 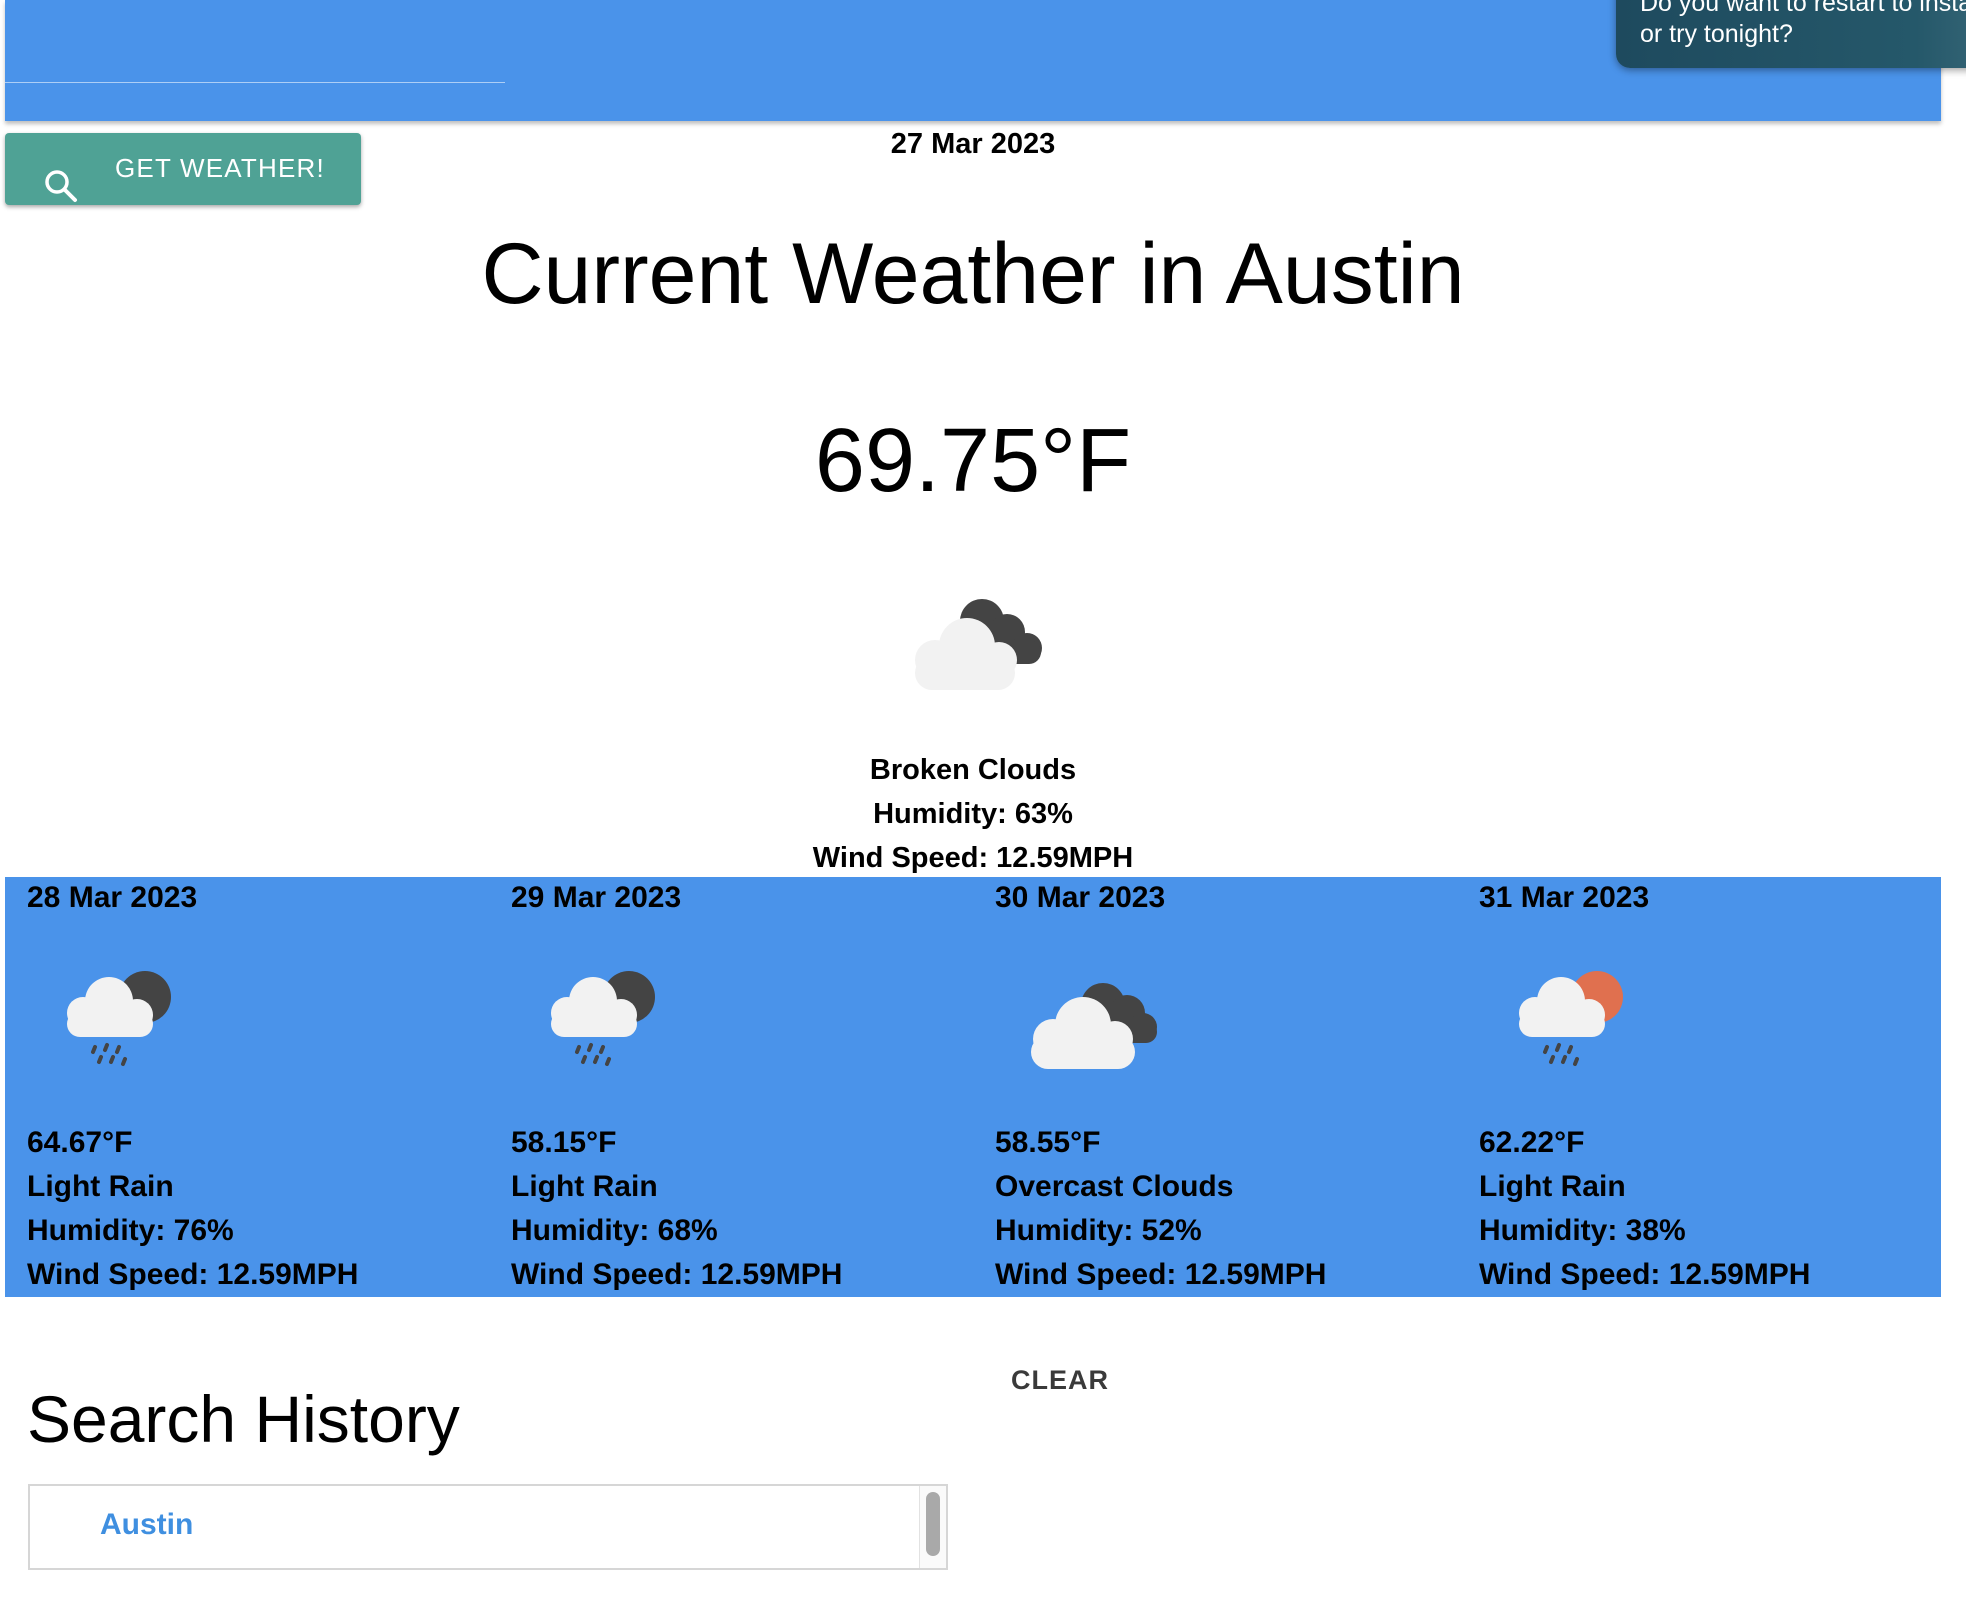 What do you see at coordinates (1080, 897) in the screenshot?
I see `forecast-date: 30 Mar 2023` at bounding box center [1080, 897].